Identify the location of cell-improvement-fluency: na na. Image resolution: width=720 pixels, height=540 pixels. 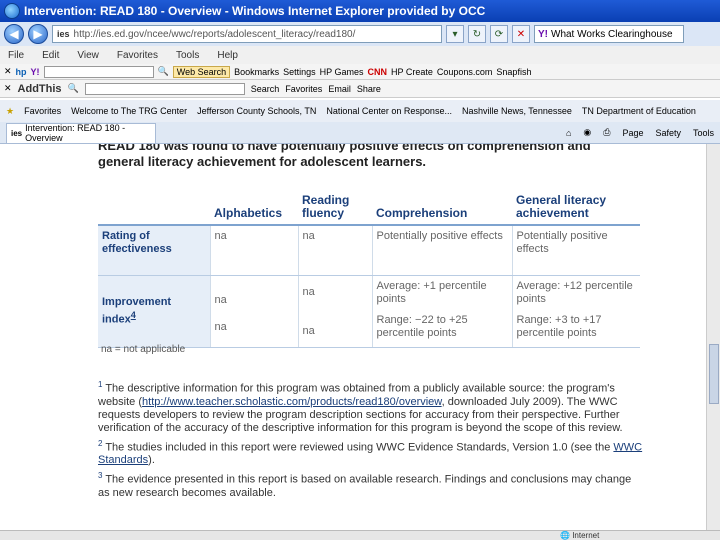
(334, 311).